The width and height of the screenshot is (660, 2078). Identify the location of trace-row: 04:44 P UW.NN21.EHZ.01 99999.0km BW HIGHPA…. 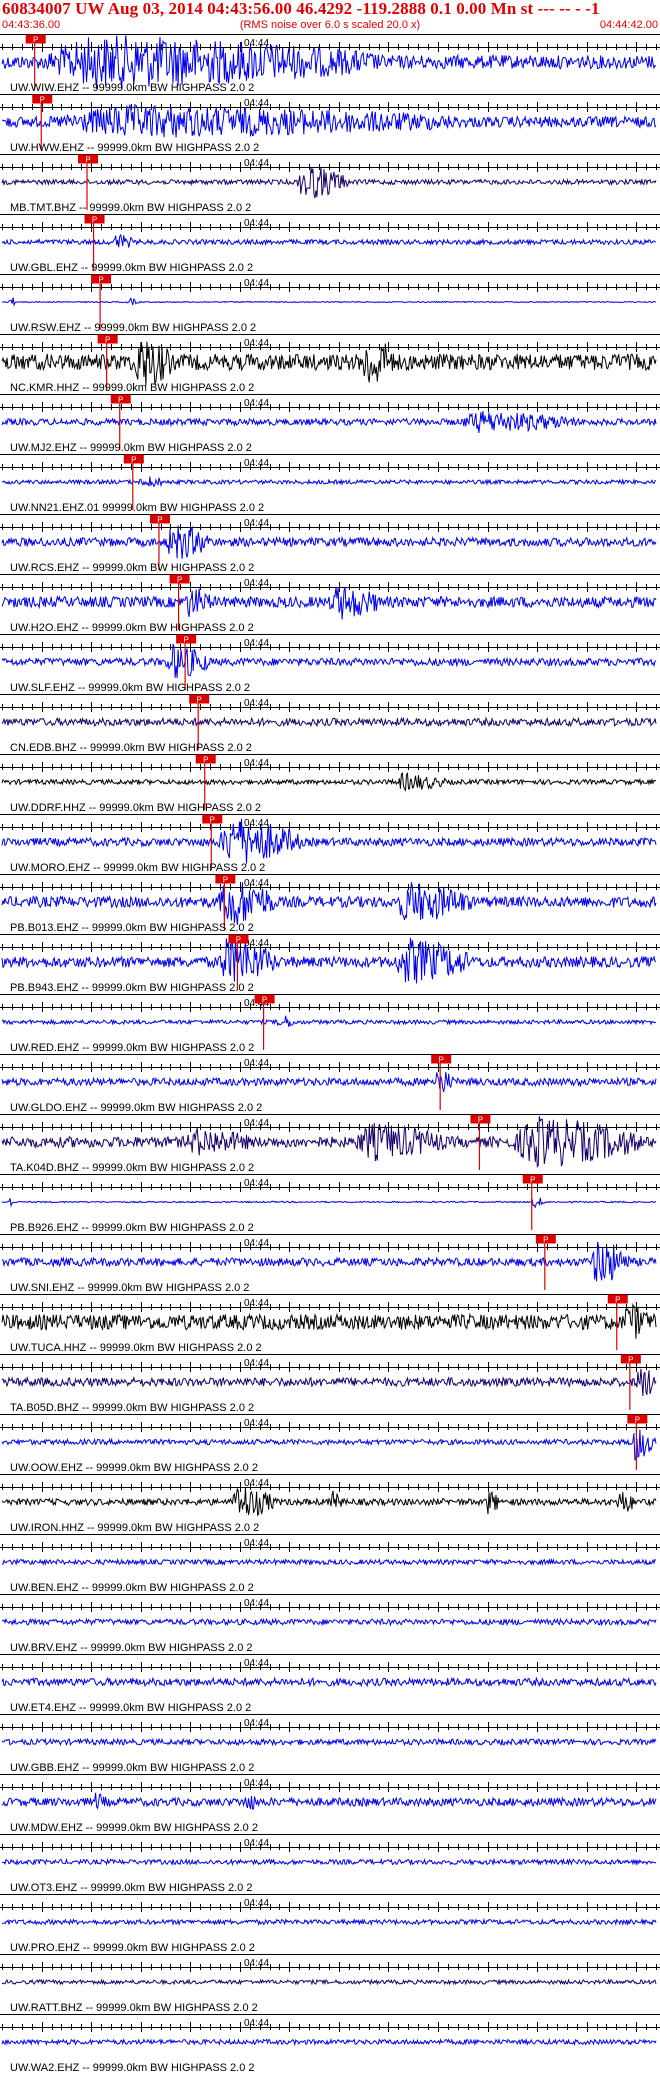
(330, 484).